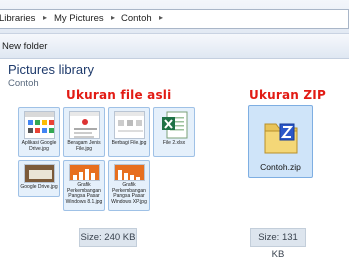 This screenshot has width=349, height=261. Describe the element at coordinates (119, 95) in the screenshot. I see `original-size-label: Ukuran file asli` at that location.